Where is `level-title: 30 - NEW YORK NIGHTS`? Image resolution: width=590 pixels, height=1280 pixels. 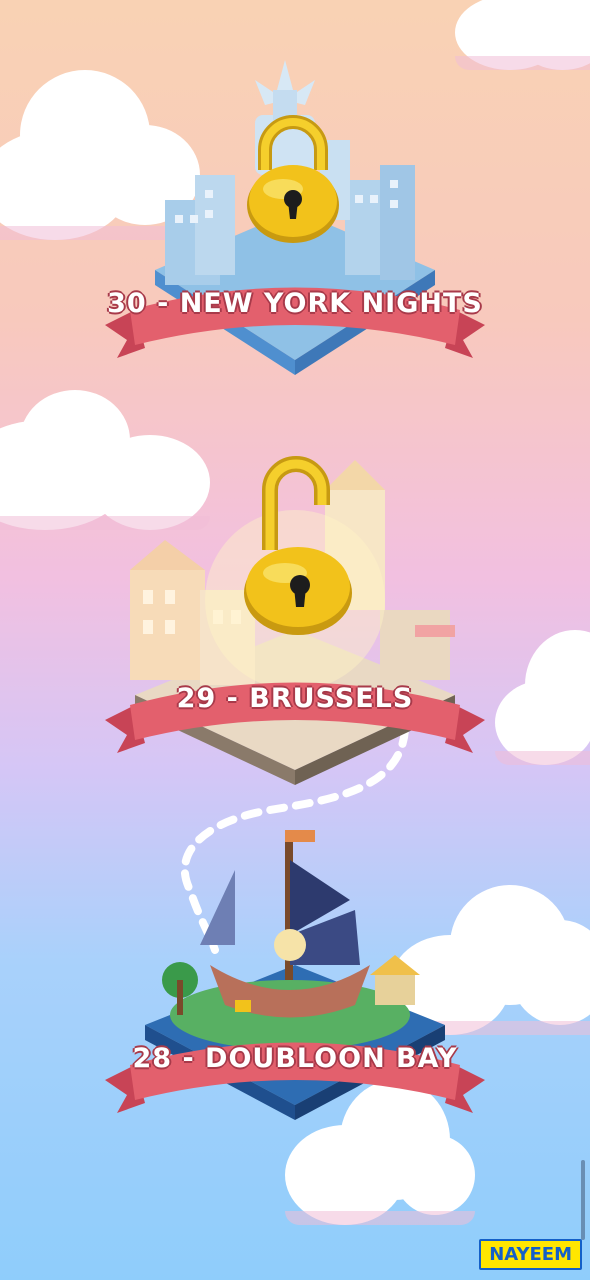
level-title: 30 - NEW YORK NIGHTS is located at coordinates (295, 303).